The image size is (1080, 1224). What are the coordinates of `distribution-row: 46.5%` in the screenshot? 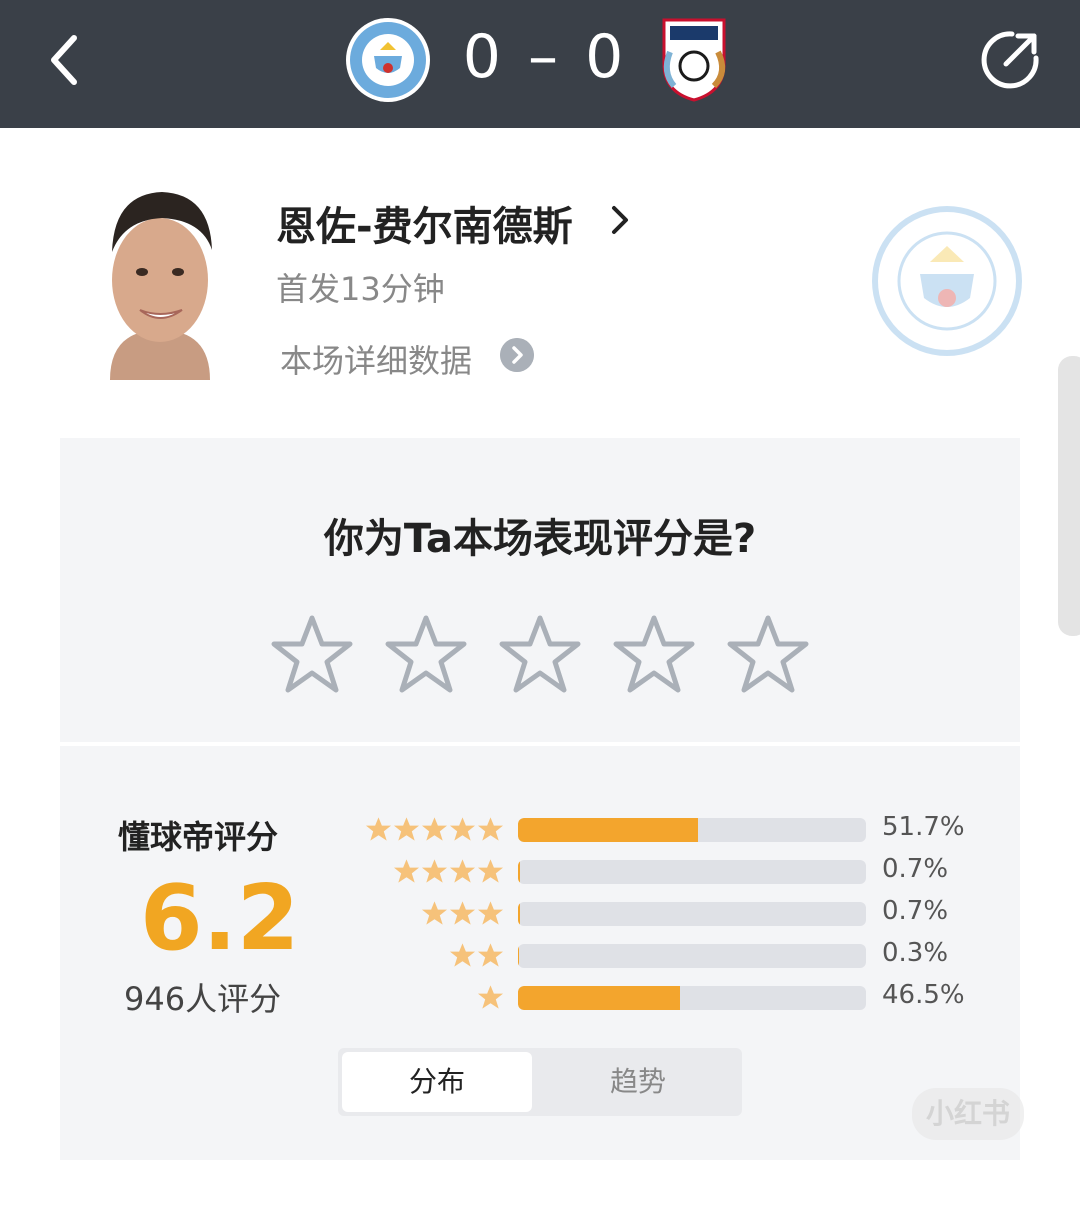 It's located at (540, 997).